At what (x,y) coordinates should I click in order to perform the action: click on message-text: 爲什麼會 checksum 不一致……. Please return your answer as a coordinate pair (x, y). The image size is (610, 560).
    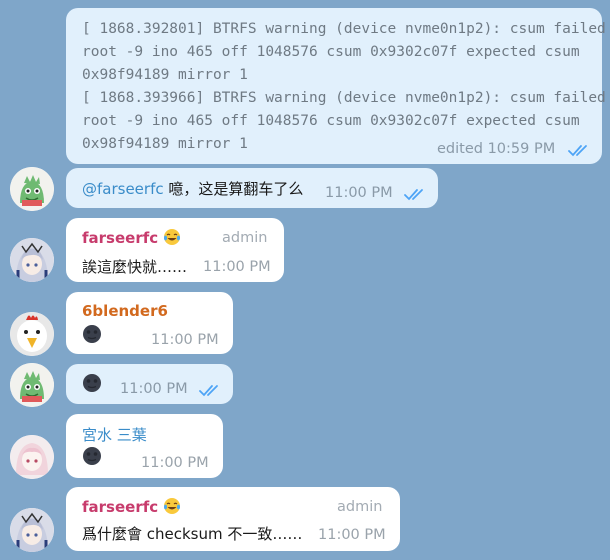
    Looking at the image, I should click on (192, 534).